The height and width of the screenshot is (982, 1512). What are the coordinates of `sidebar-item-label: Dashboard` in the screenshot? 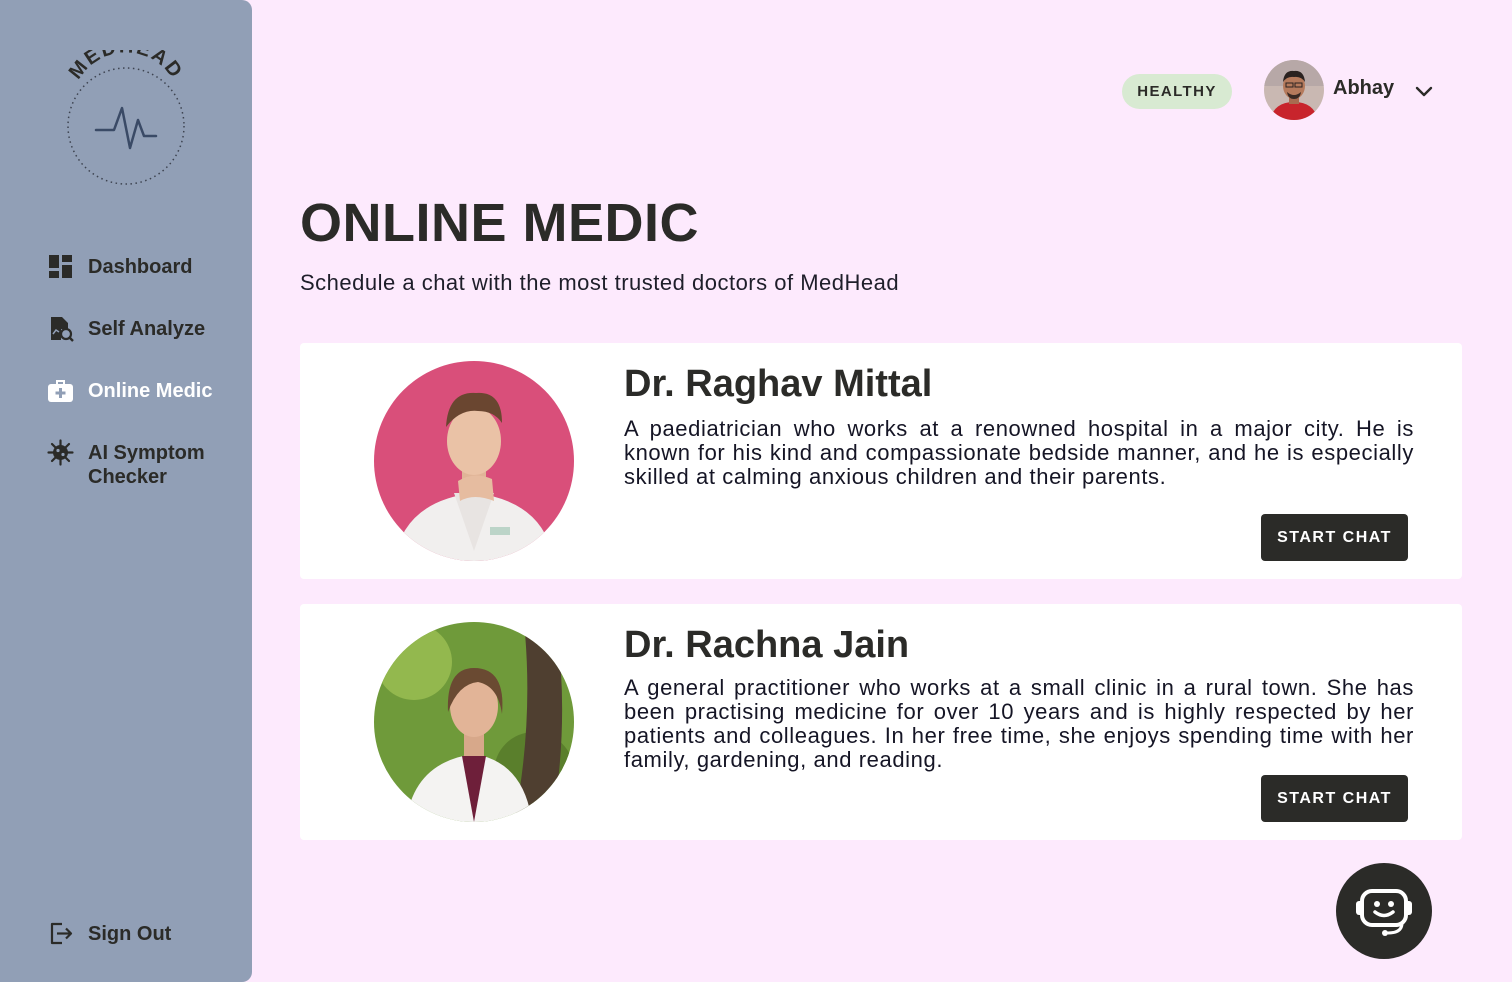 It's located at (140, 267).